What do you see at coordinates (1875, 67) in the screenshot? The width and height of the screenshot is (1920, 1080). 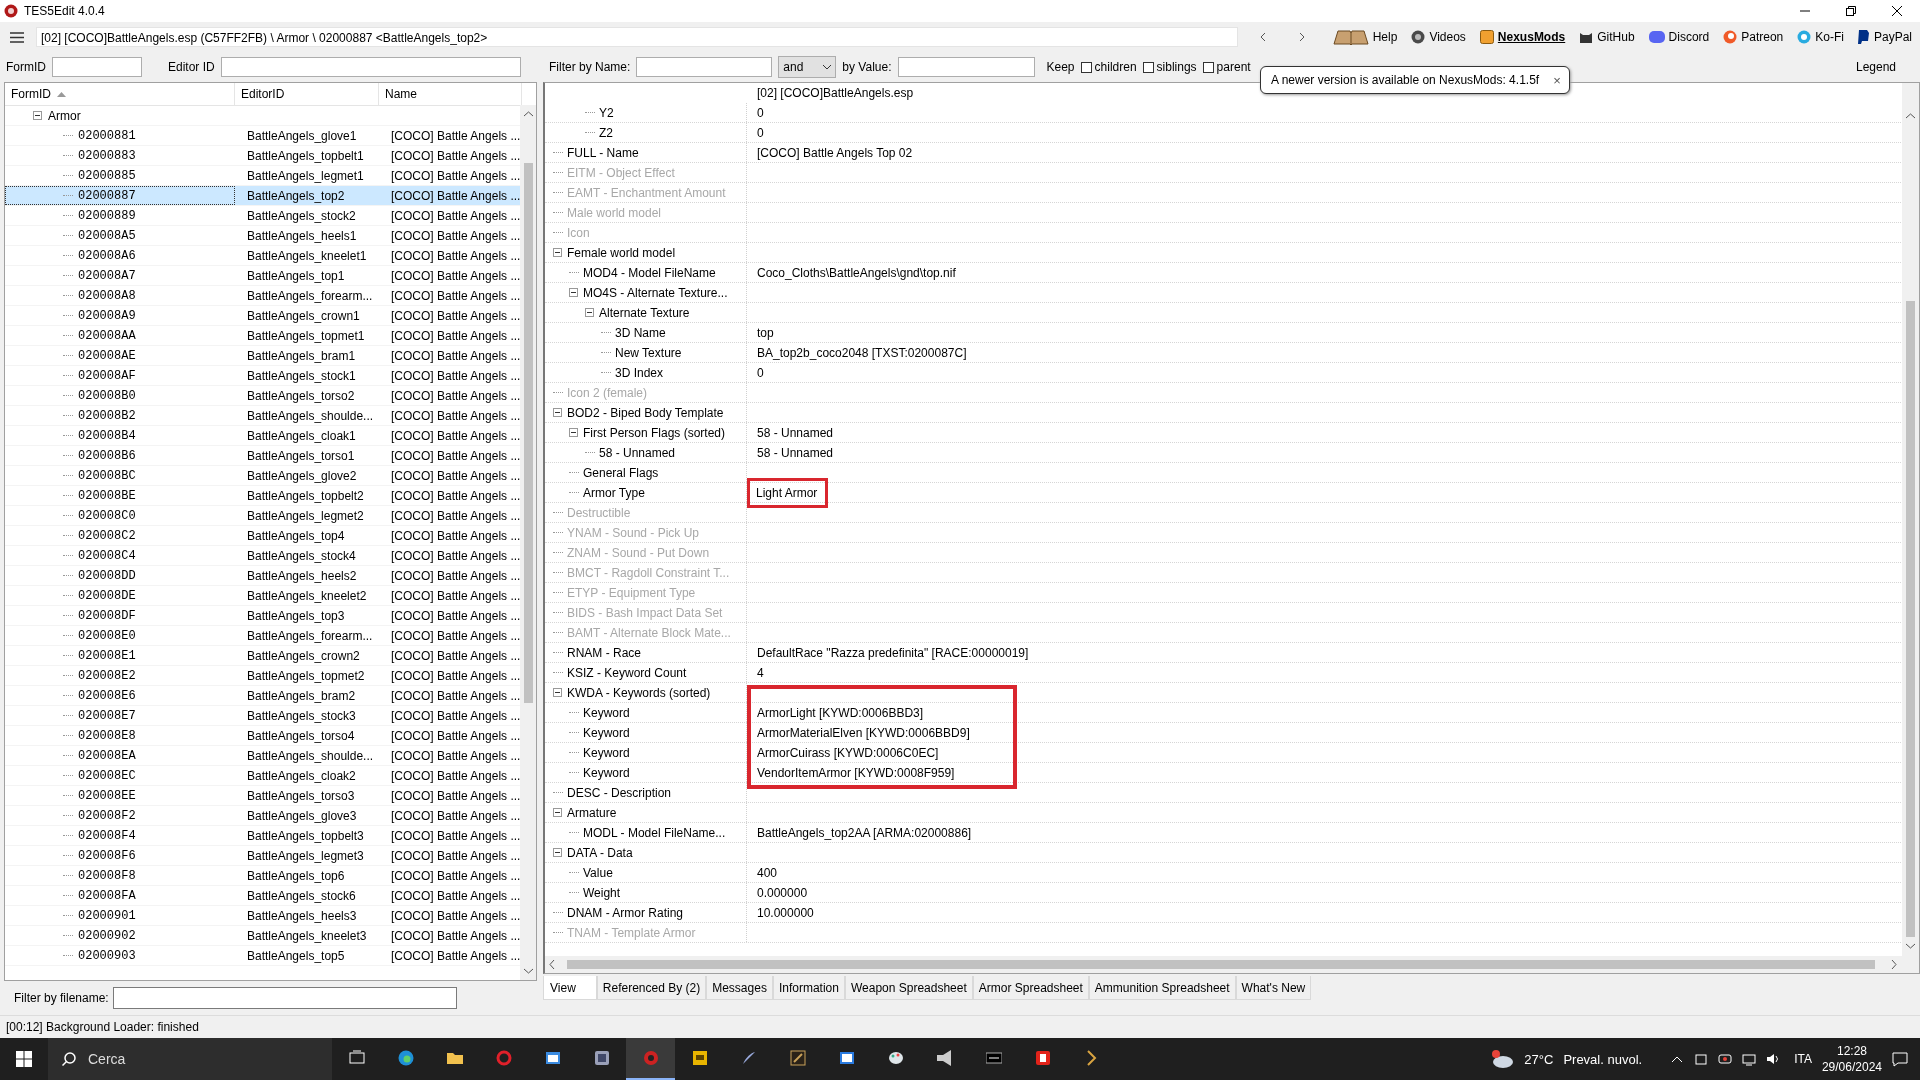 I see `legend-button: Legend` at bounding box center [1875, 67].